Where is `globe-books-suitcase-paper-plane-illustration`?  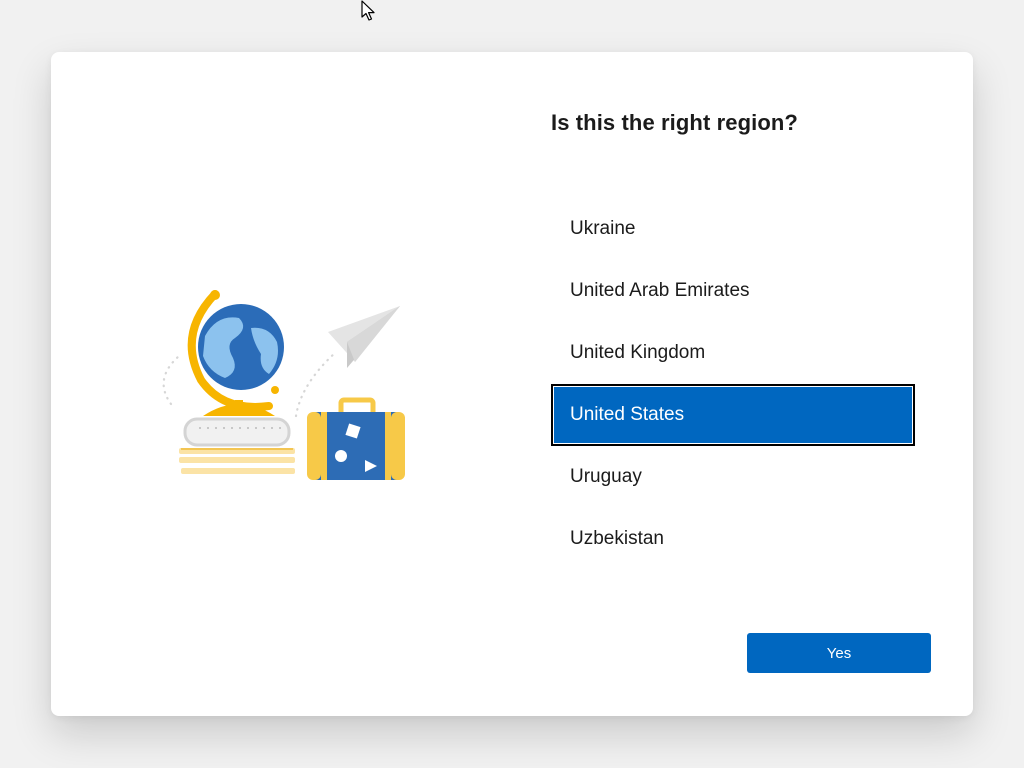
globe-books-suitcase-paper-plane-illustration is located at coordinates (283, 385).